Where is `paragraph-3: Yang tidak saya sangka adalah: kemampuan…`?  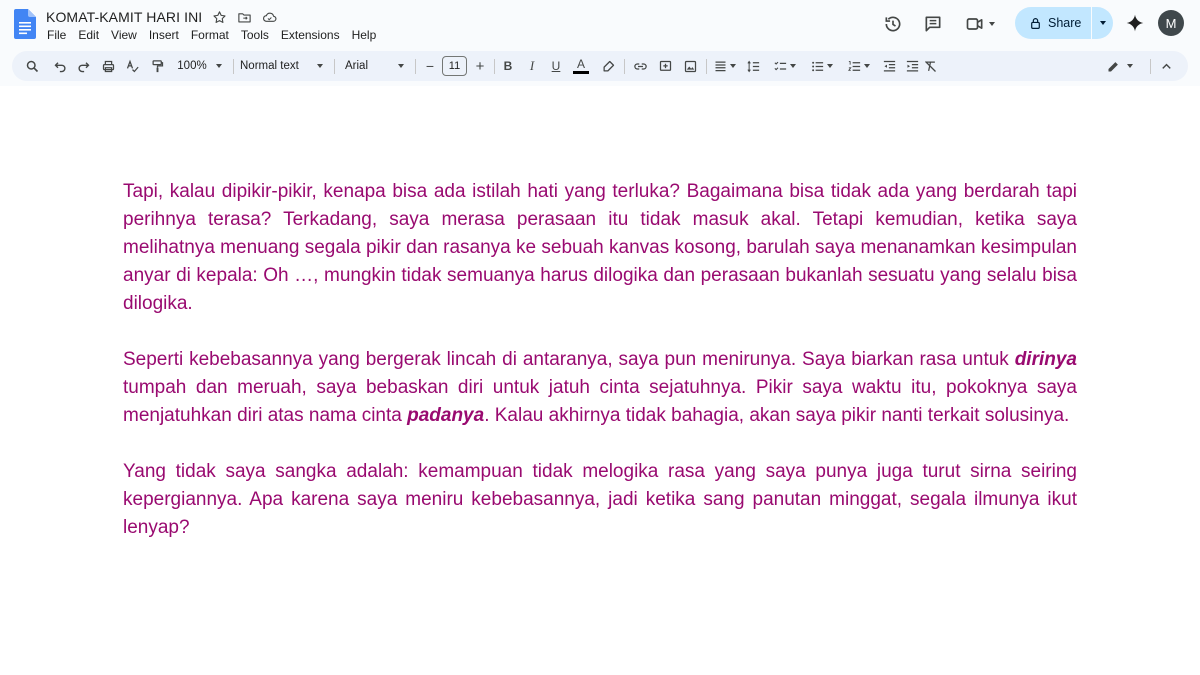
paragraph-3: Yang tidak saya sangka adalah: kemampuan… is located at coordinates (600, 500).